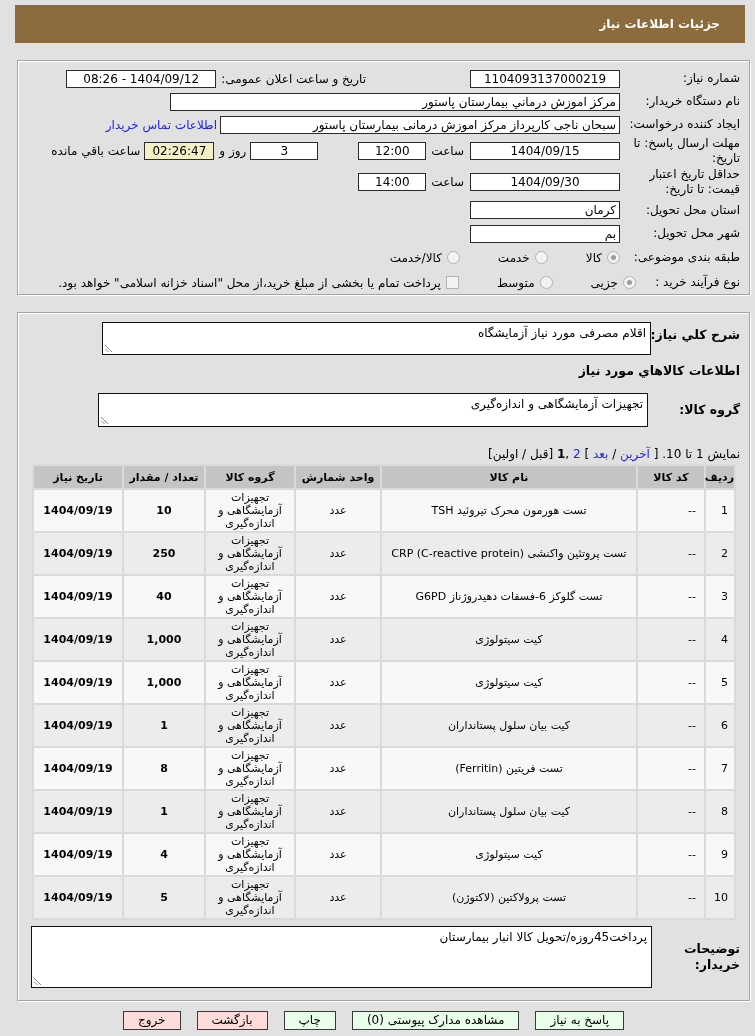 This screenshot has height=1036, width=755. I want to click on field-label: طبقه بندی موضوعی:, so click(686, 257).